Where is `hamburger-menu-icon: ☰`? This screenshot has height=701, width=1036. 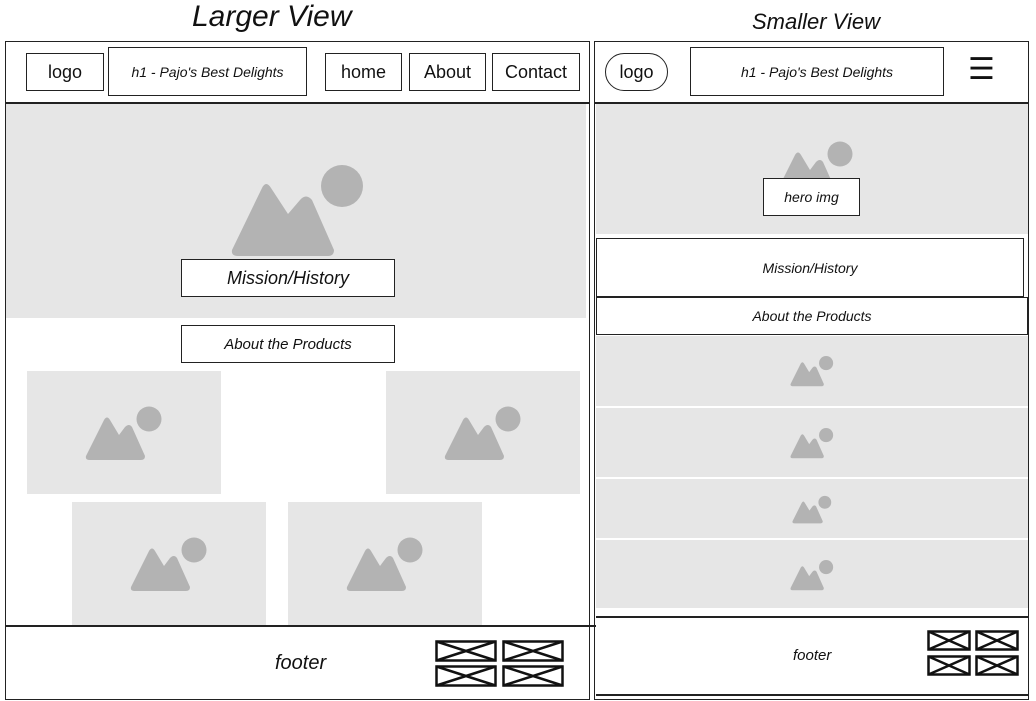 hamburger-menu-icon: ☰ is located at coordinates (981, 70).